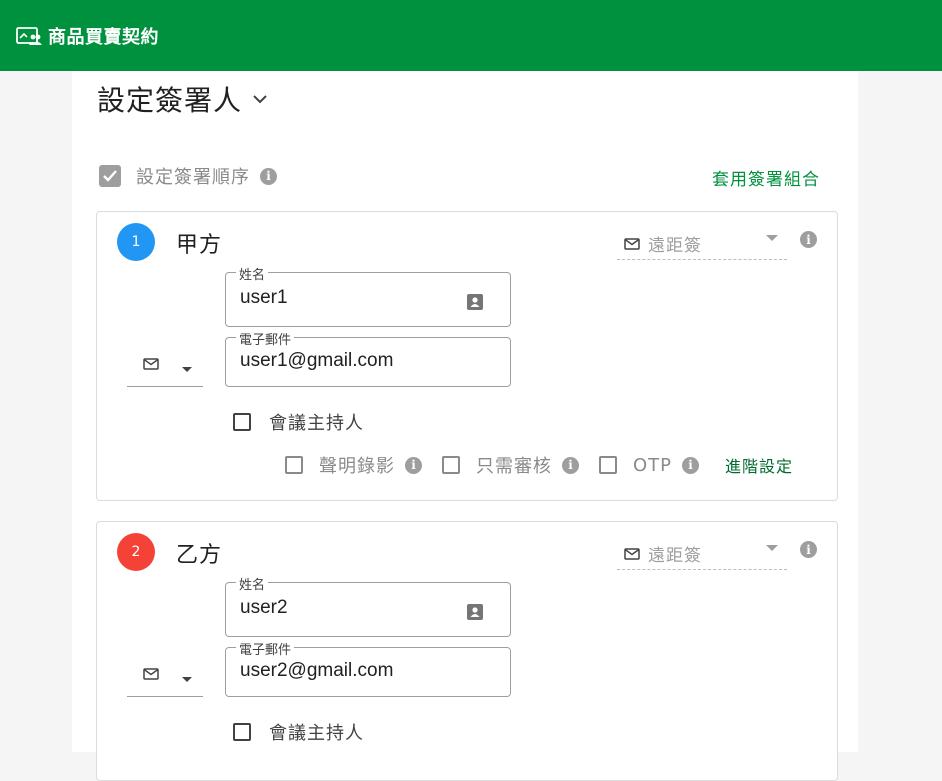 Image resolution: width=942 pixels, height=781 pixels. What do you see at coordinates (368, 295) in the screenshot?
I see `name-field: 姓名 user1` at bounding box center [368, 295].